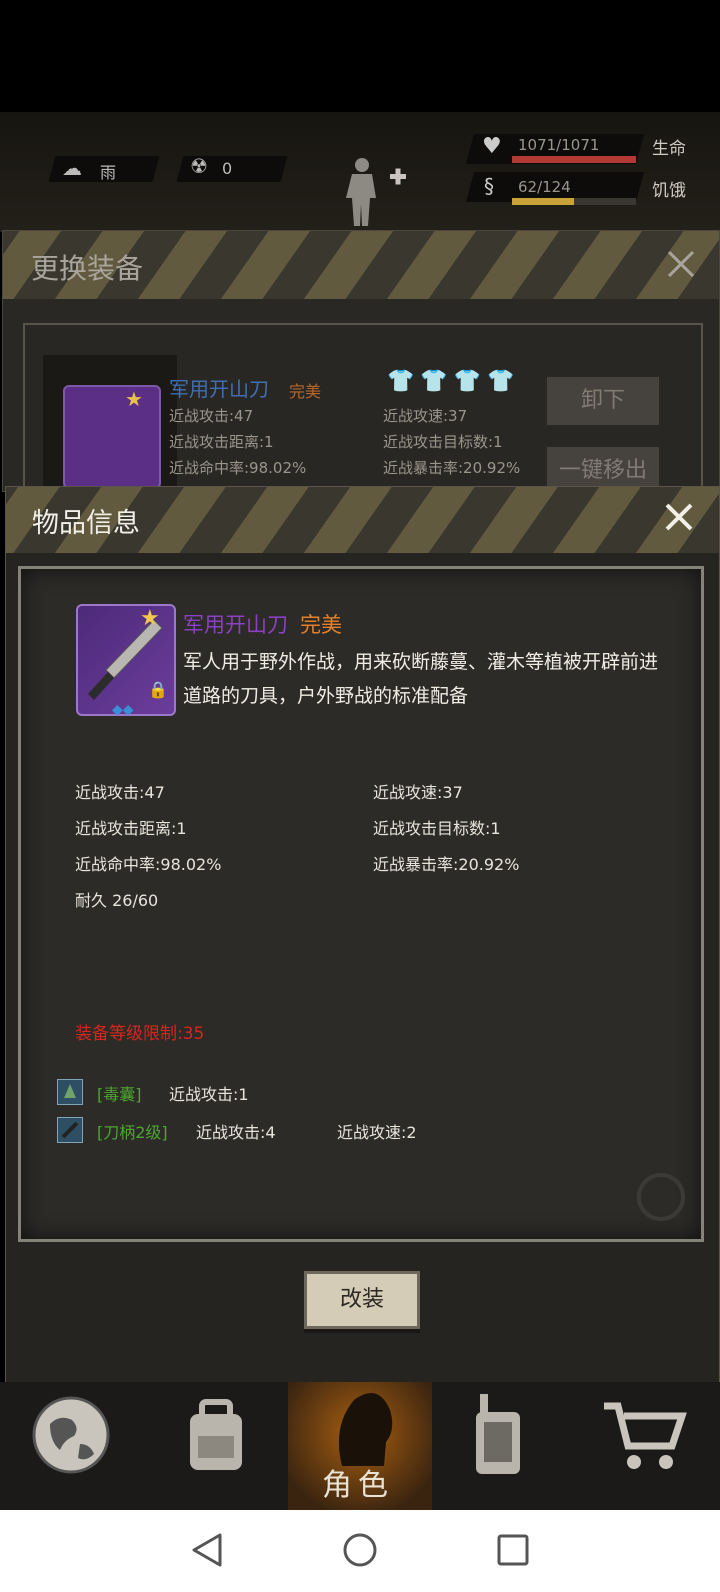  Describe the element at coordinates (452, 468) in the screenshot. I see `equip-stat-right-3: 近战暴击率:20.92%` at that location.